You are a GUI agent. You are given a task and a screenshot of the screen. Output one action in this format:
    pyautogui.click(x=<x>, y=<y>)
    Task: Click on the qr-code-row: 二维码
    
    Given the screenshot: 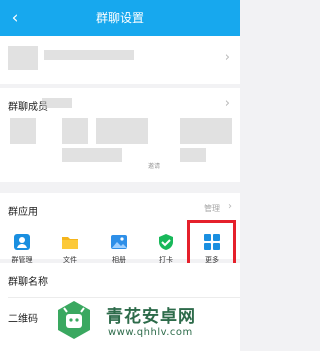 What is the action you would take?
    pyautogui.click(x=23, y=317)
    